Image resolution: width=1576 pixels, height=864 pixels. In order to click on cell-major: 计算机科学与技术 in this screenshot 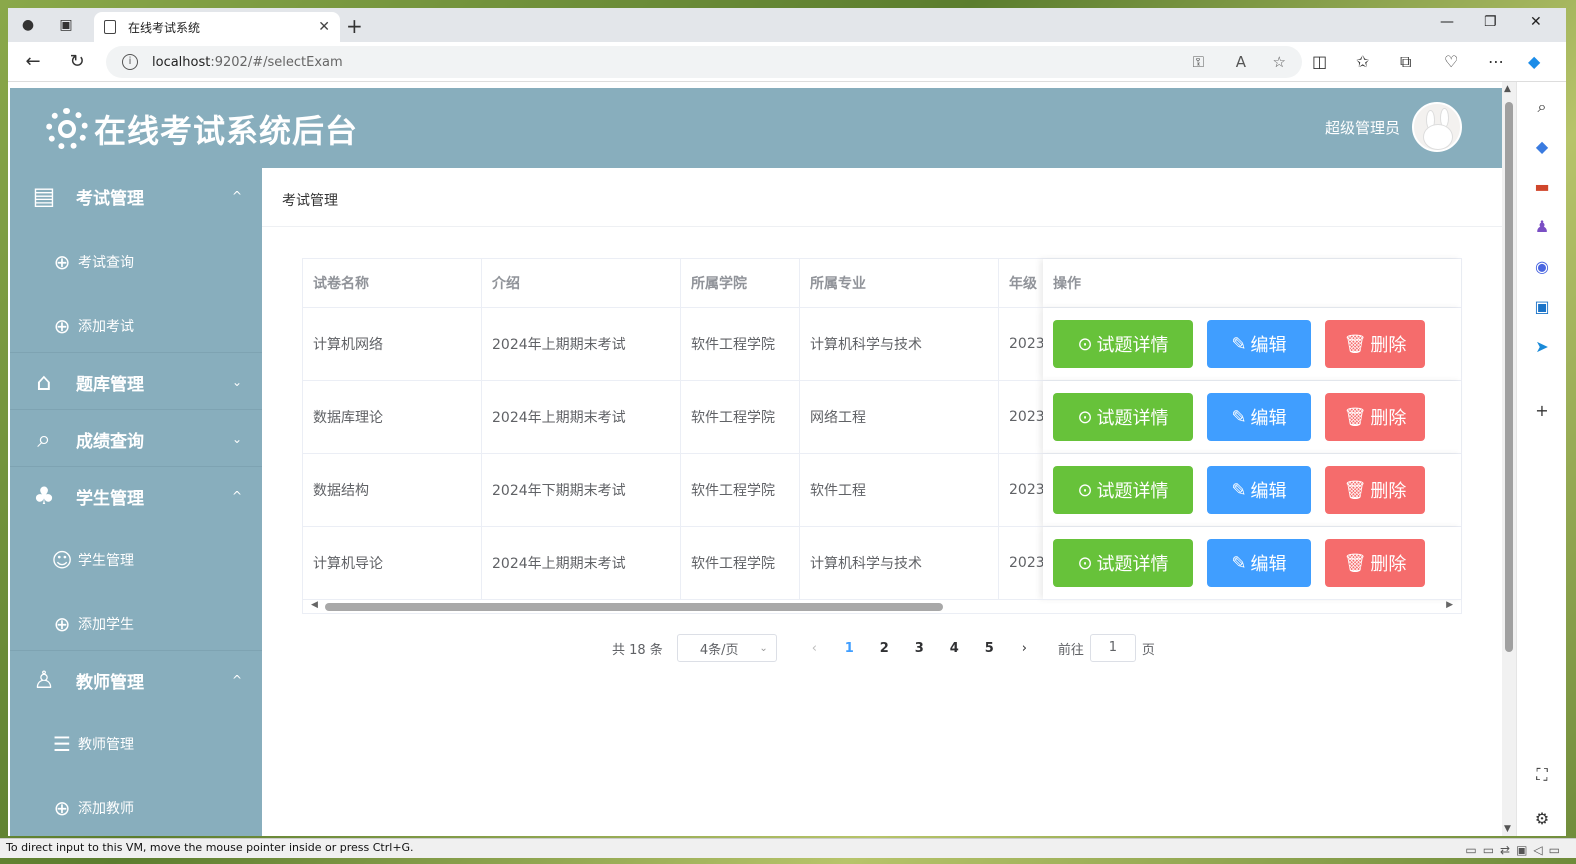, I will do `click(899, 344)`.